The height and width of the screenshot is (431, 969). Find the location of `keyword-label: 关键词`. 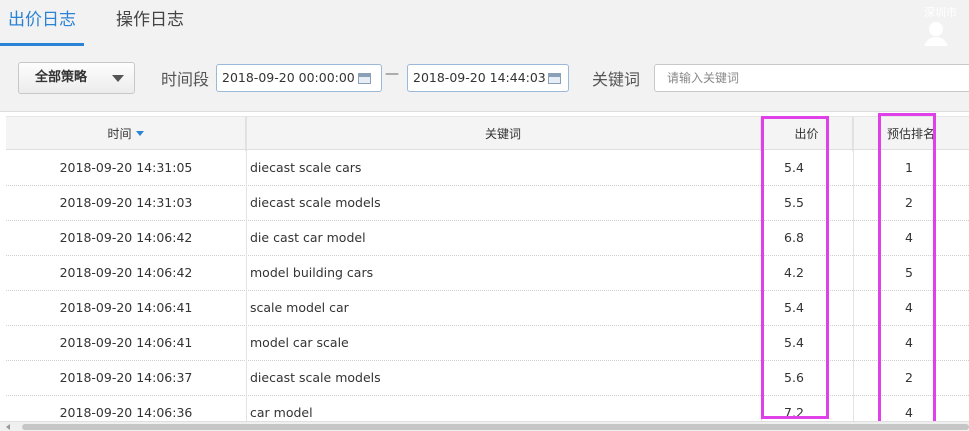

keyword-label: 关键词 is located at coordinates (616, 79).